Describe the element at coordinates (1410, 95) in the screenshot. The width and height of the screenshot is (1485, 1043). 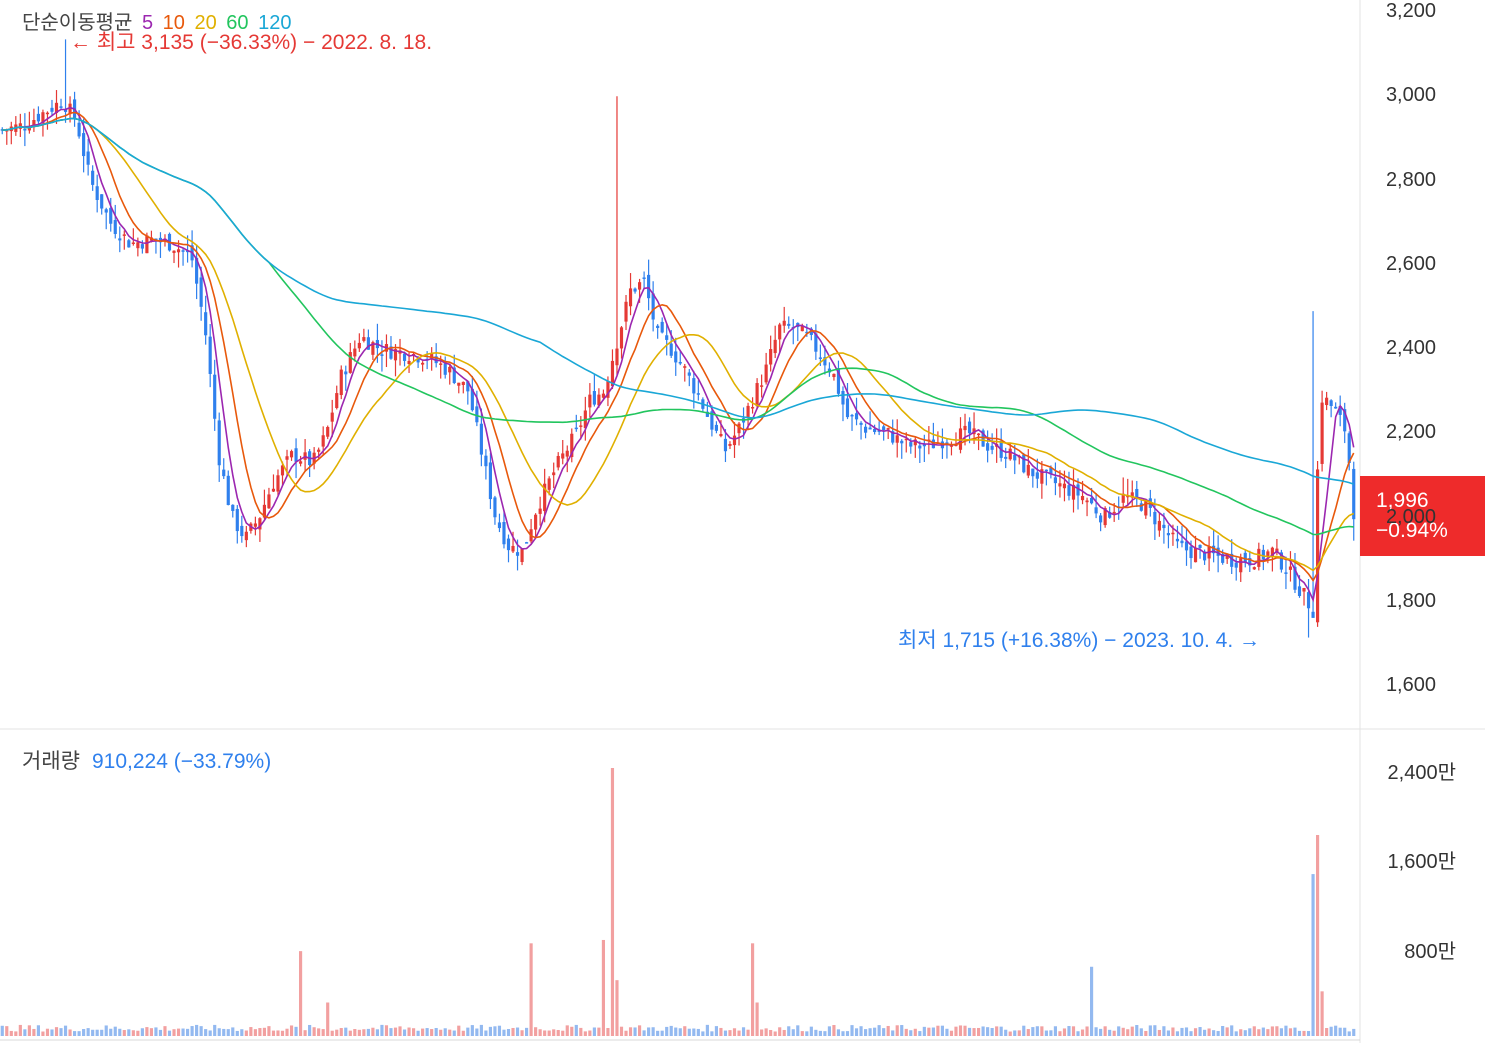
I see `price-tick-label: 3,000` at that location.